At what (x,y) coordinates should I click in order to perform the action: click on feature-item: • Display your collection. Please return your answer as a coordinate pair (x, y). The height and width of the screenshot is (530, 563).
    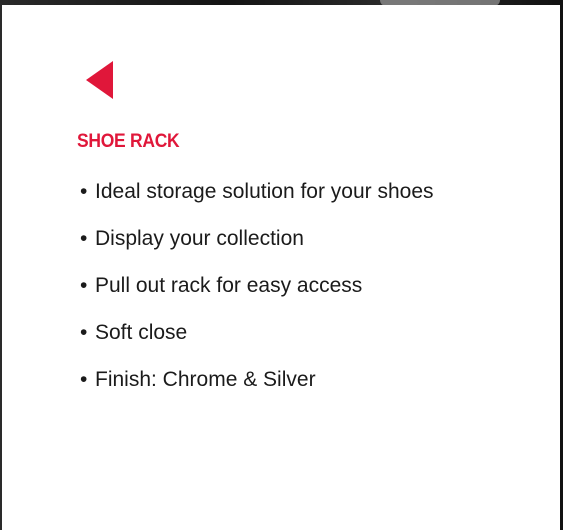
    Looking at the image, I should click on (257, 247).